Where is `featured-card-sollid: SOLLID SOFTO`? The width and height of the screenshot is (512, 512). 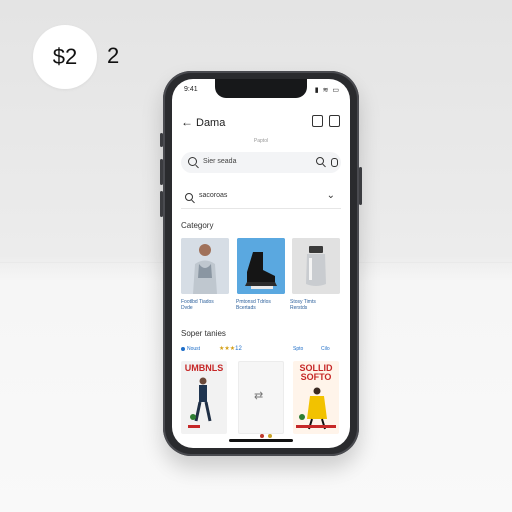 featured-card-sollid: SOLLID SOFTO is located at coordinates (316, 397).